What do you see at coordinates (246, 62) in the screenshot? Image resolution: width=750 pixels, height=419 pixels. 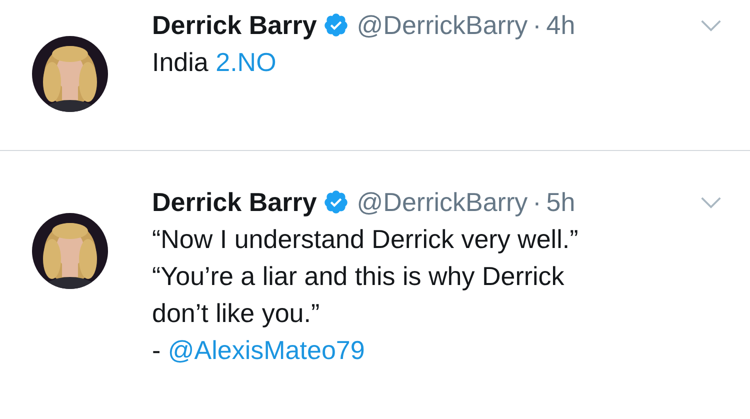 I see `tweet-link: 2.NO` at bounding box center [246, 62].